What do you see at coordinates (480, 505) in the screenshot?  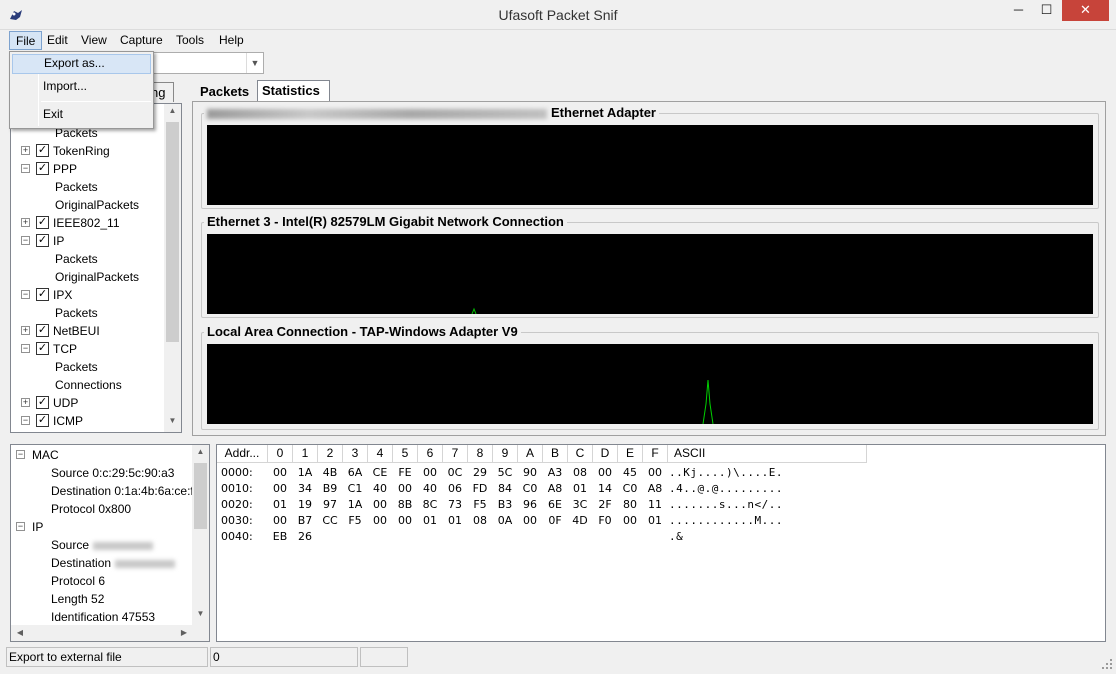 I see `hex-byte: F5` at bounding box center [480, 505].